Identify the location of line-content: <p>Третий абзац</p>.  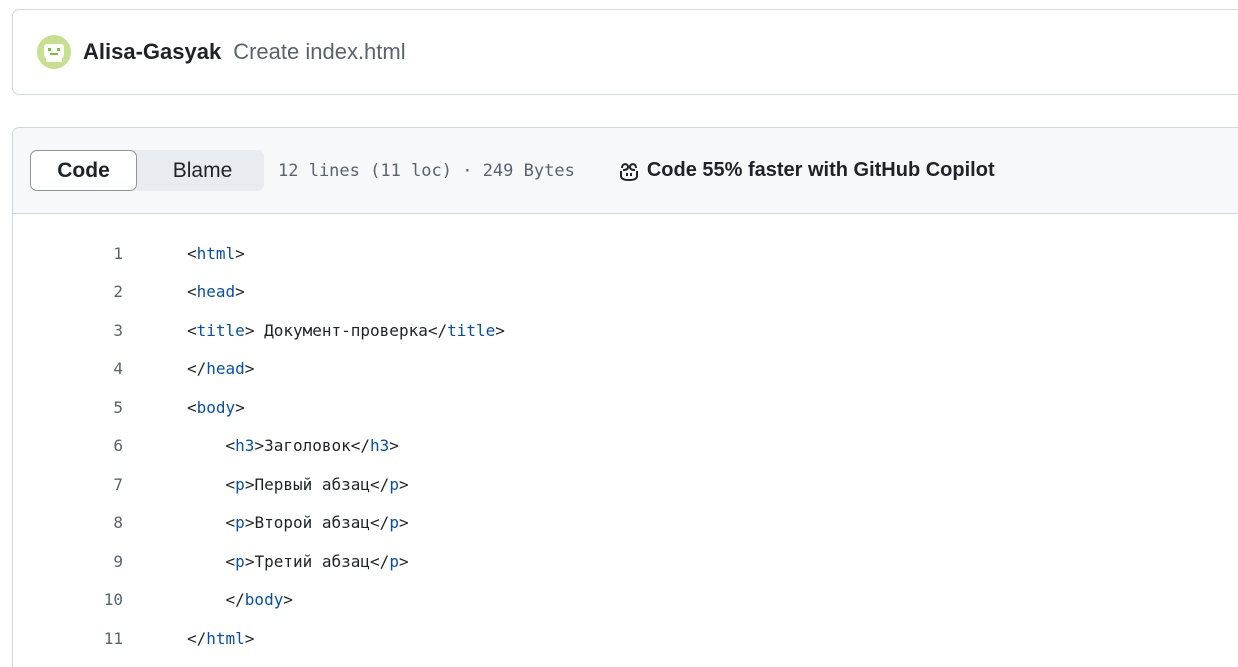
(298, 561).